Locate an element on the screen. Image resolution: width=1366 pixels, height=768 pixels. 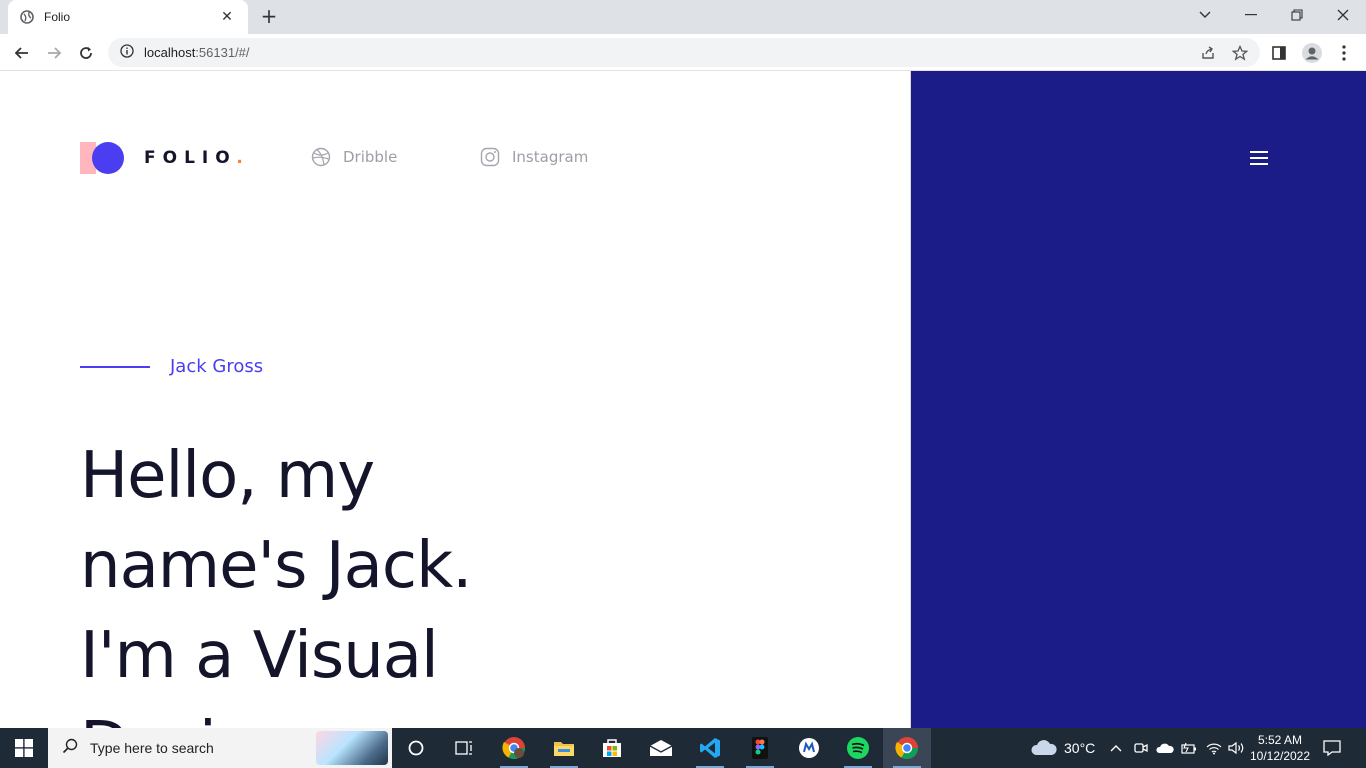
minimize-icon is located at coordinates (1251, 15).